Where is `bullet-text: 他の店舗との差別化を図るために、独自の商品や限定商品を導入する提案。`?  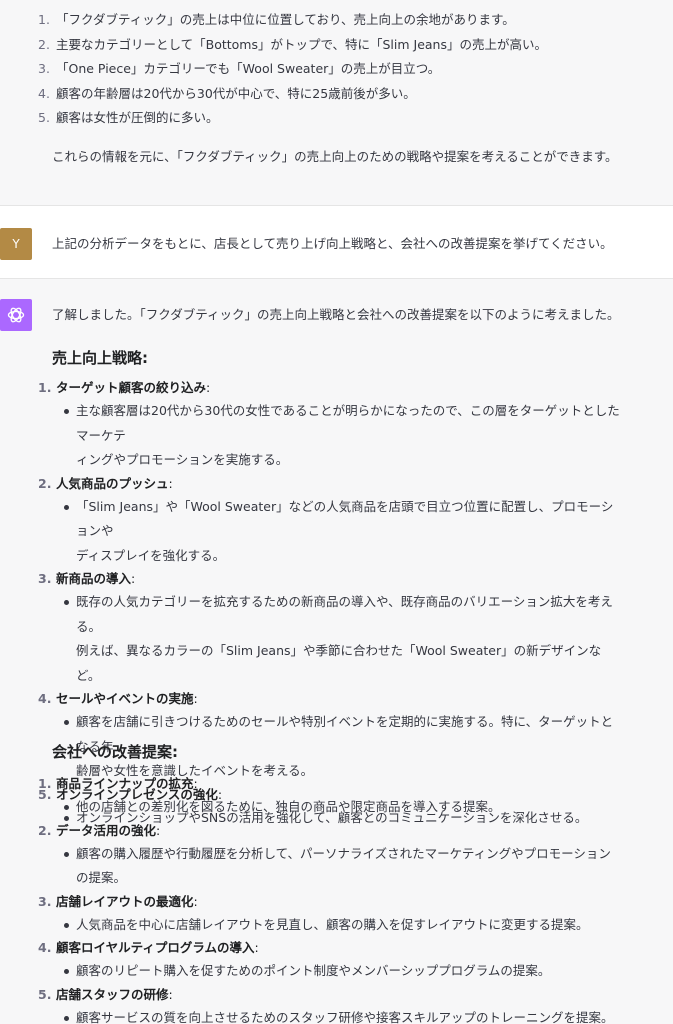
bullet-text: 他の店舗との差別化を図るために、独自の商品や限定商品を導入する提案。 is located at coordinates (342, 807).